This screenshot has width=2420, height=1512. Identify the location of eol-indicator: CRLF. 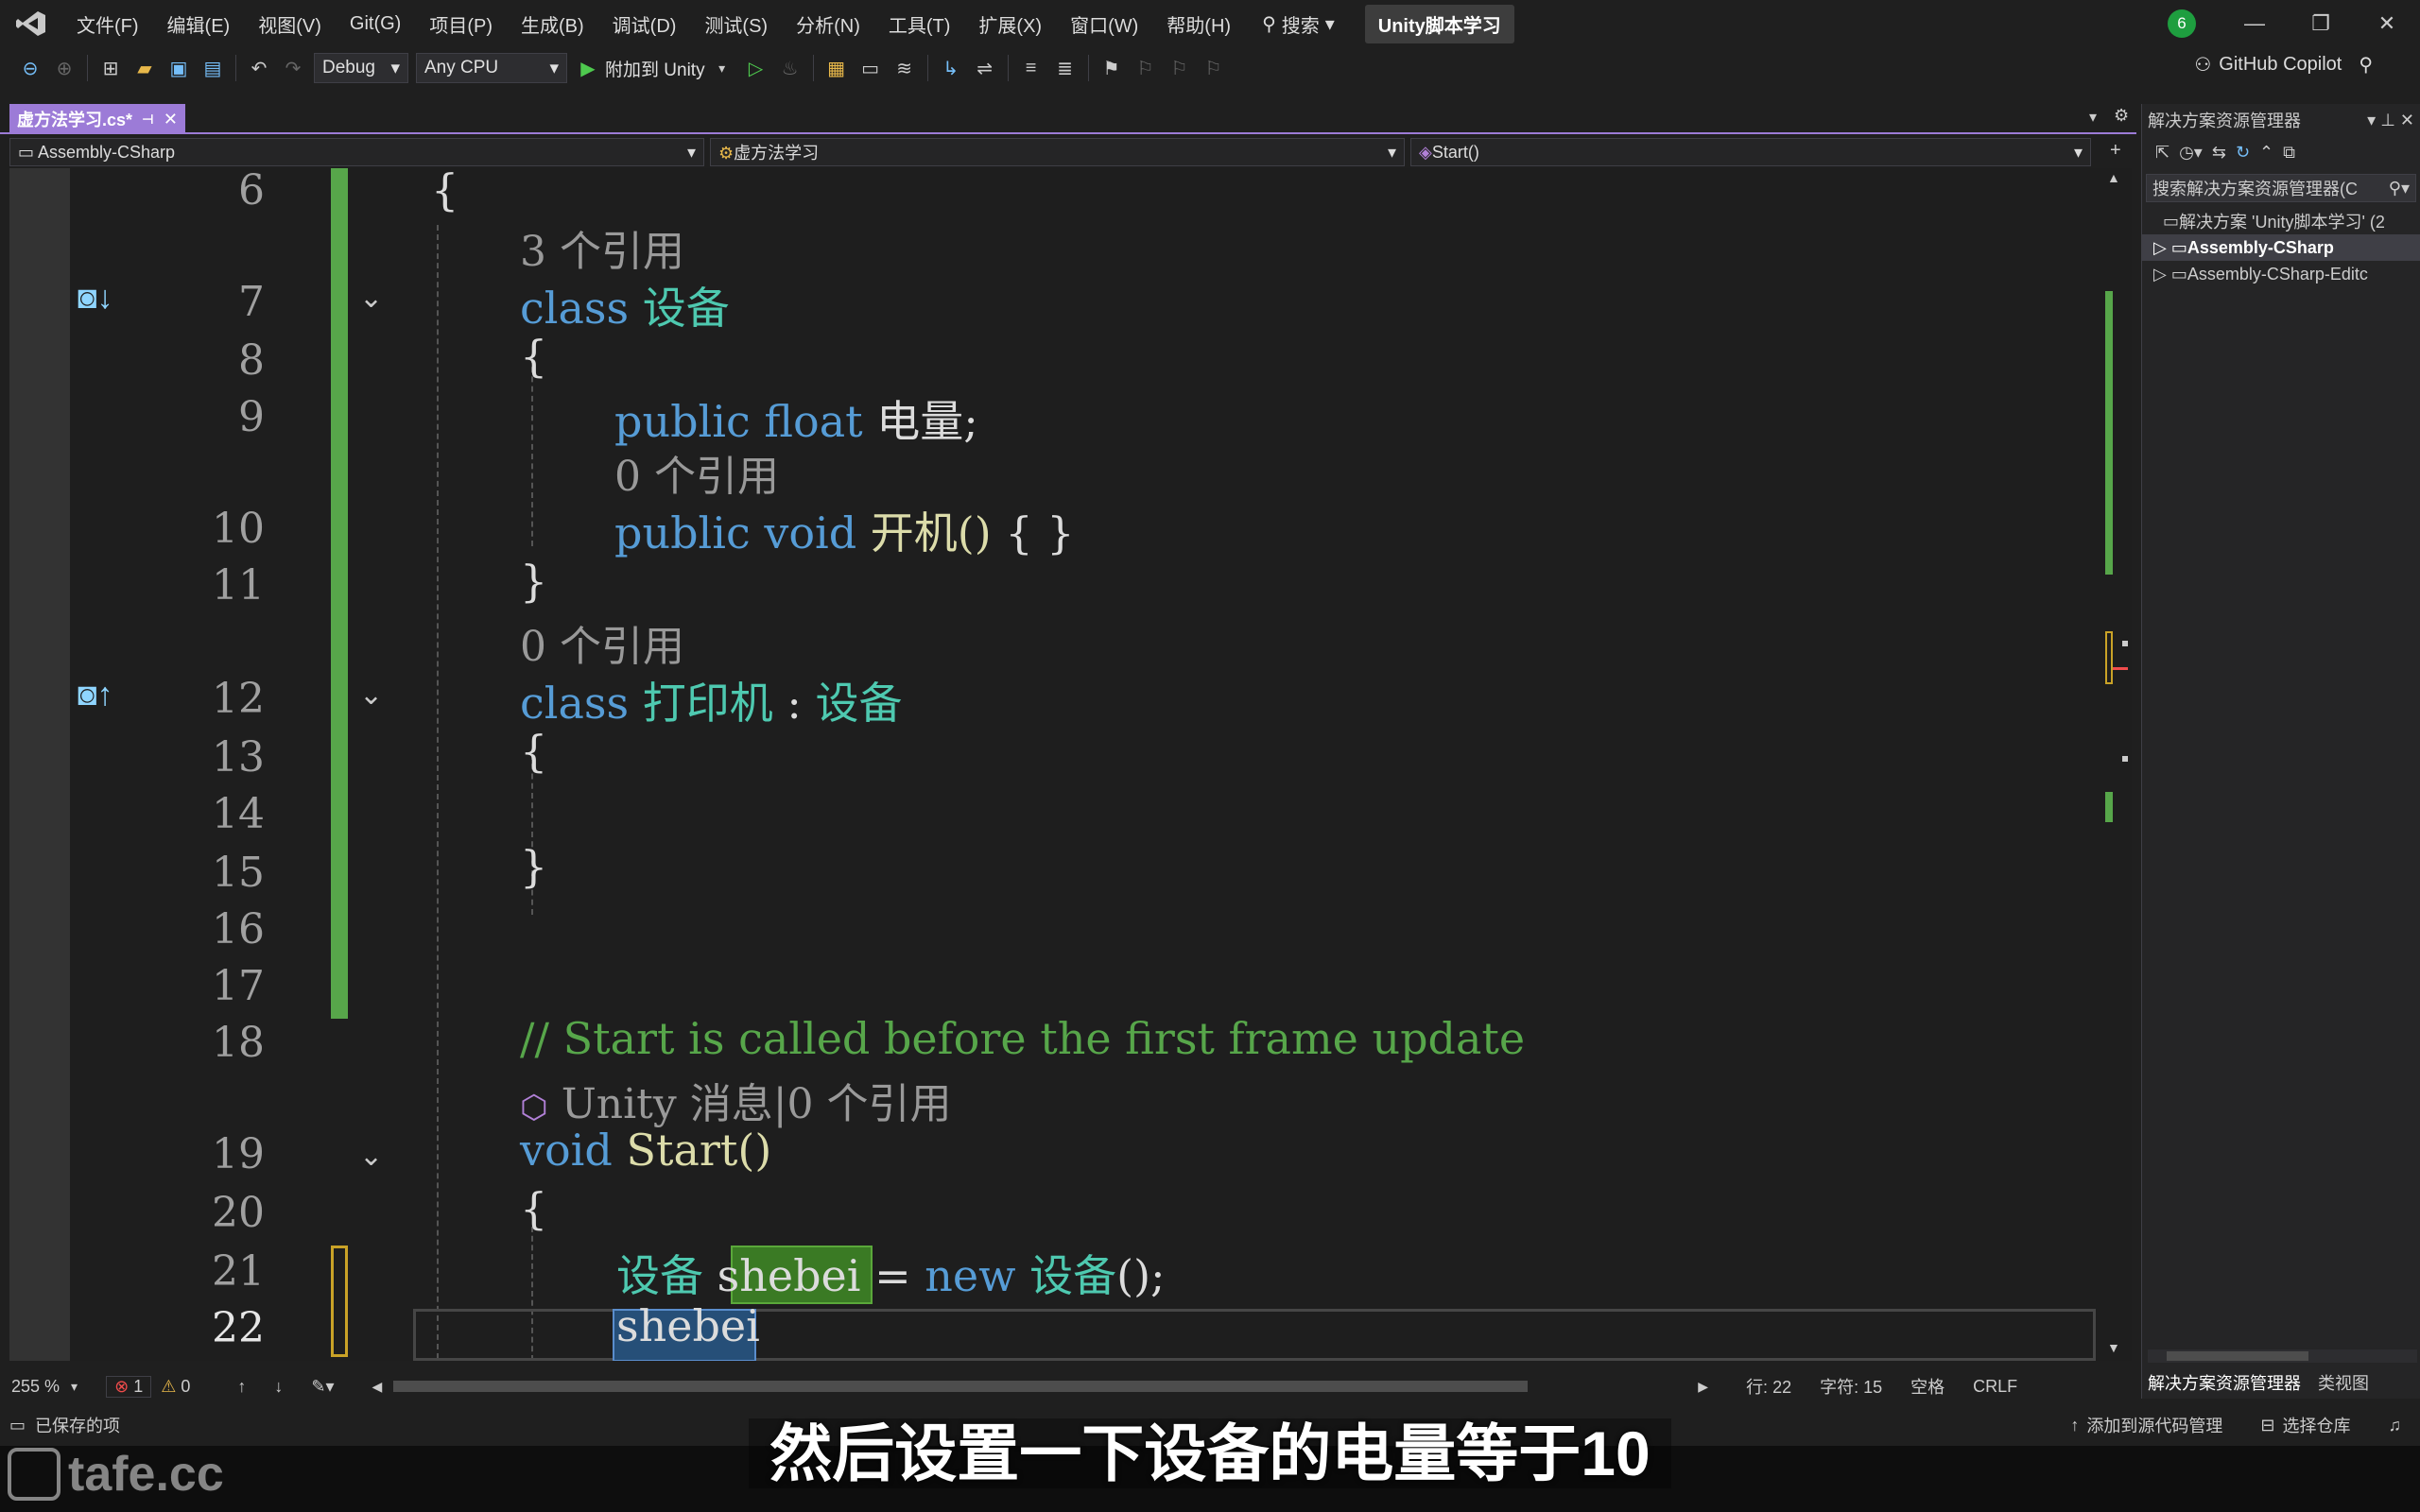
(1995, 1387).